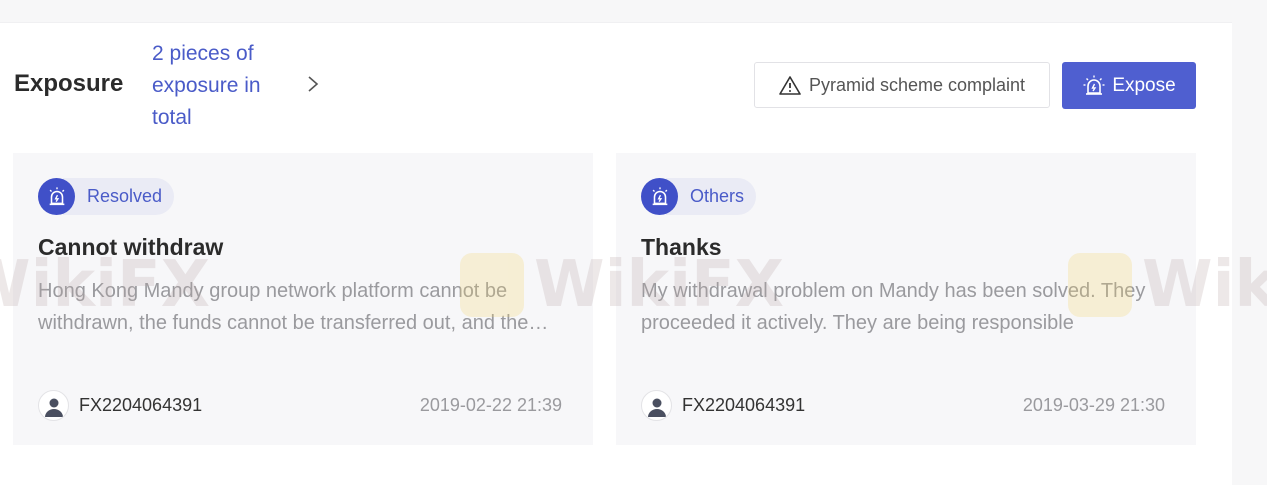 The width and height of the screenshot is (1267, 485). I want to click on expose-button: Expose, so click(1129, 85).